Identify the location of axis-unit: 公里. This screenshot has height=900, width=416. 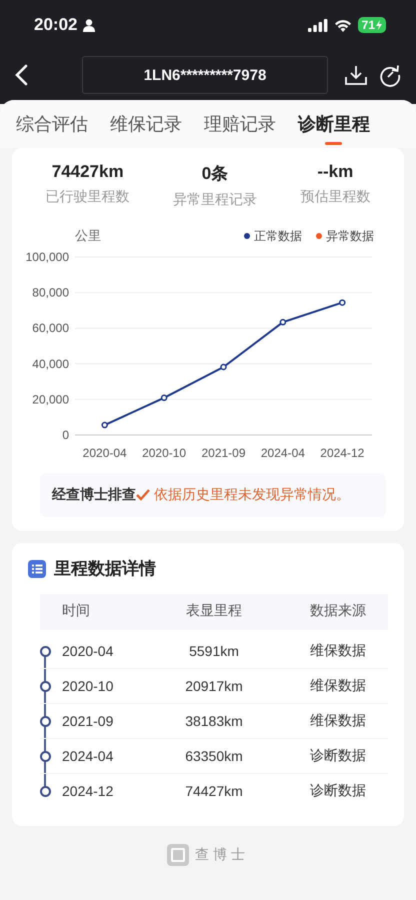
(88, 236).